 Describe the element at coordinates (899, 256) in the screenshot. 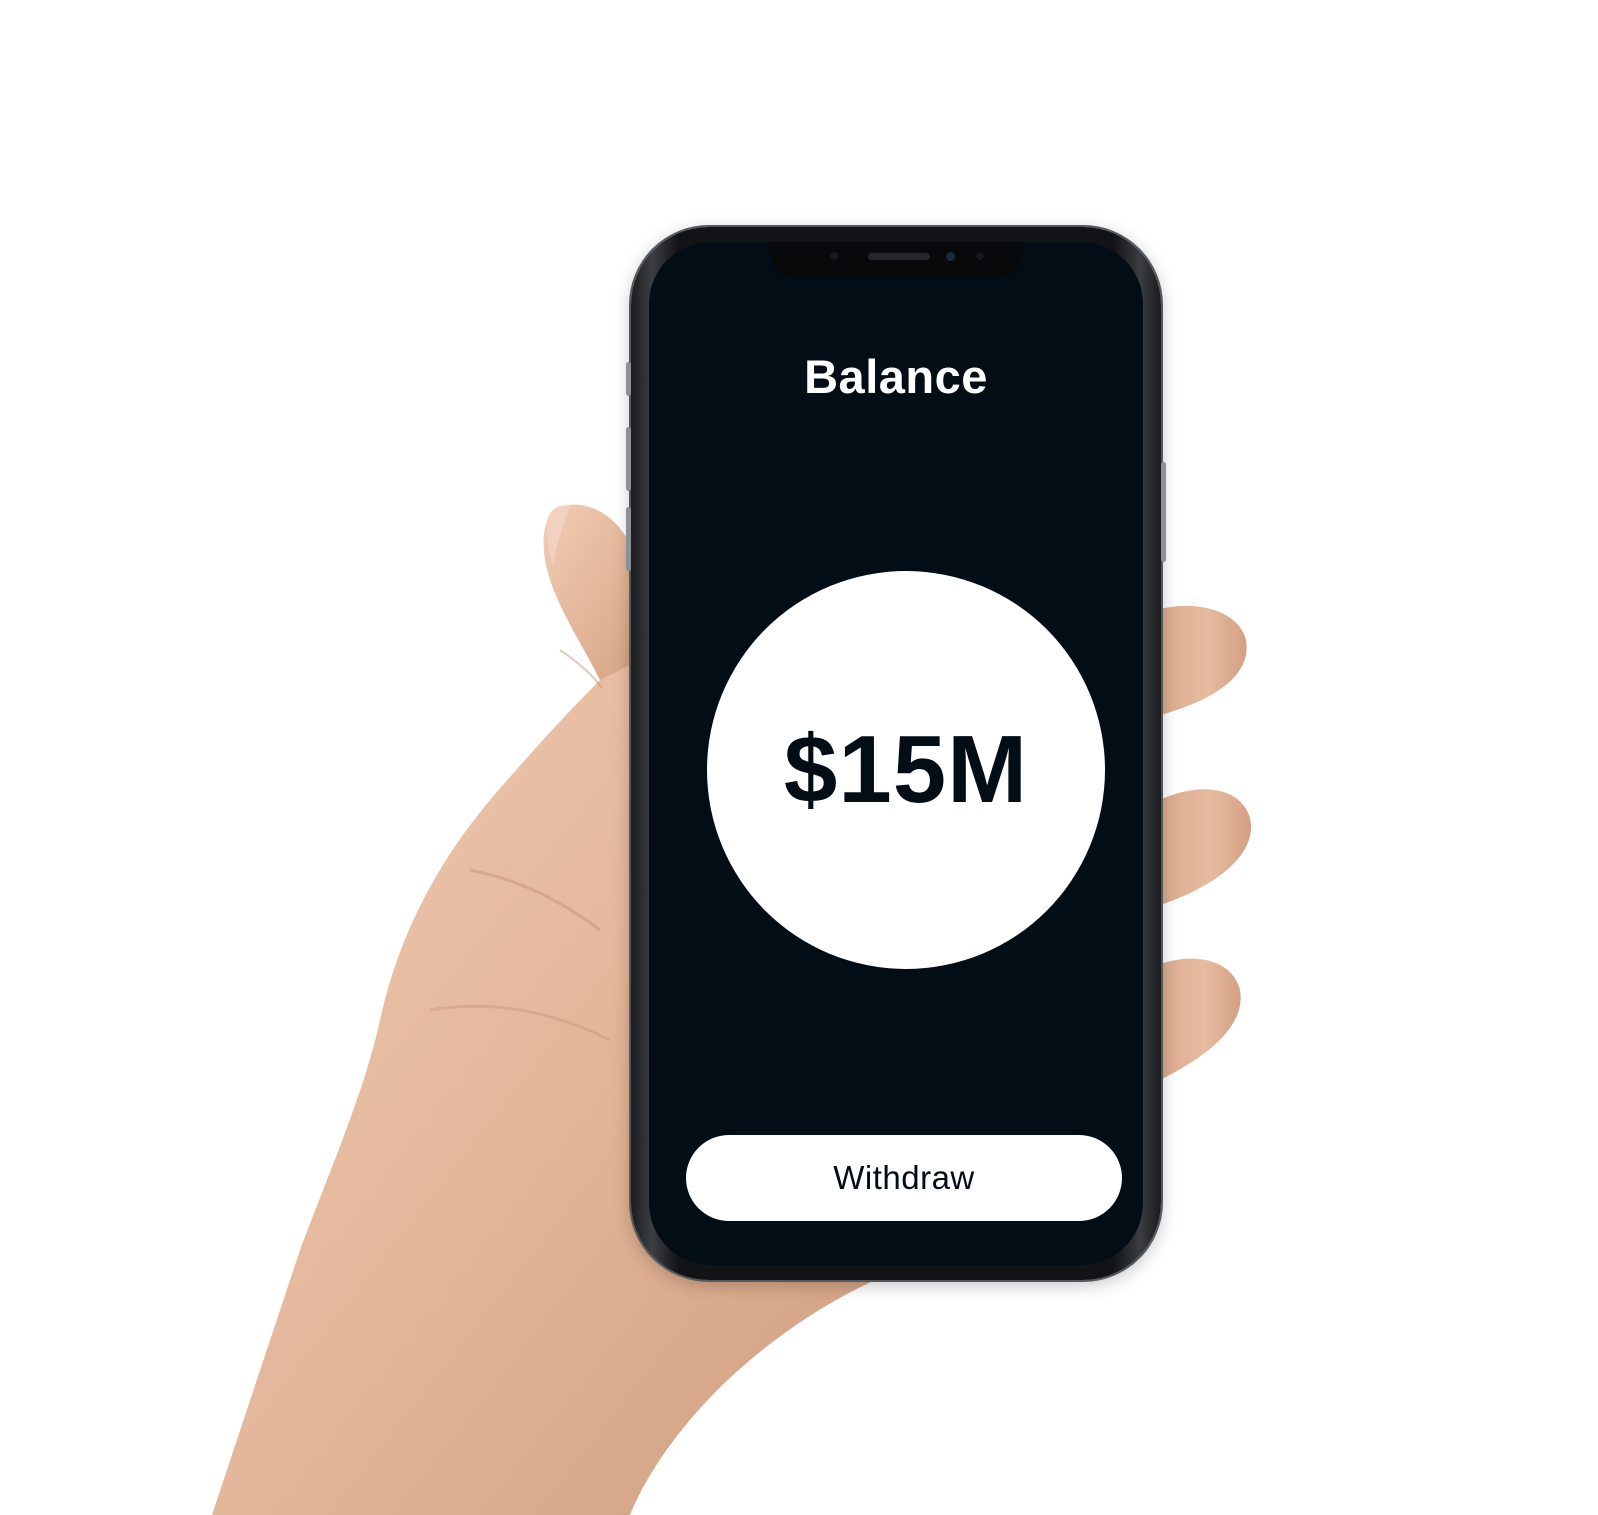

I see `speaker-grille` at that location.